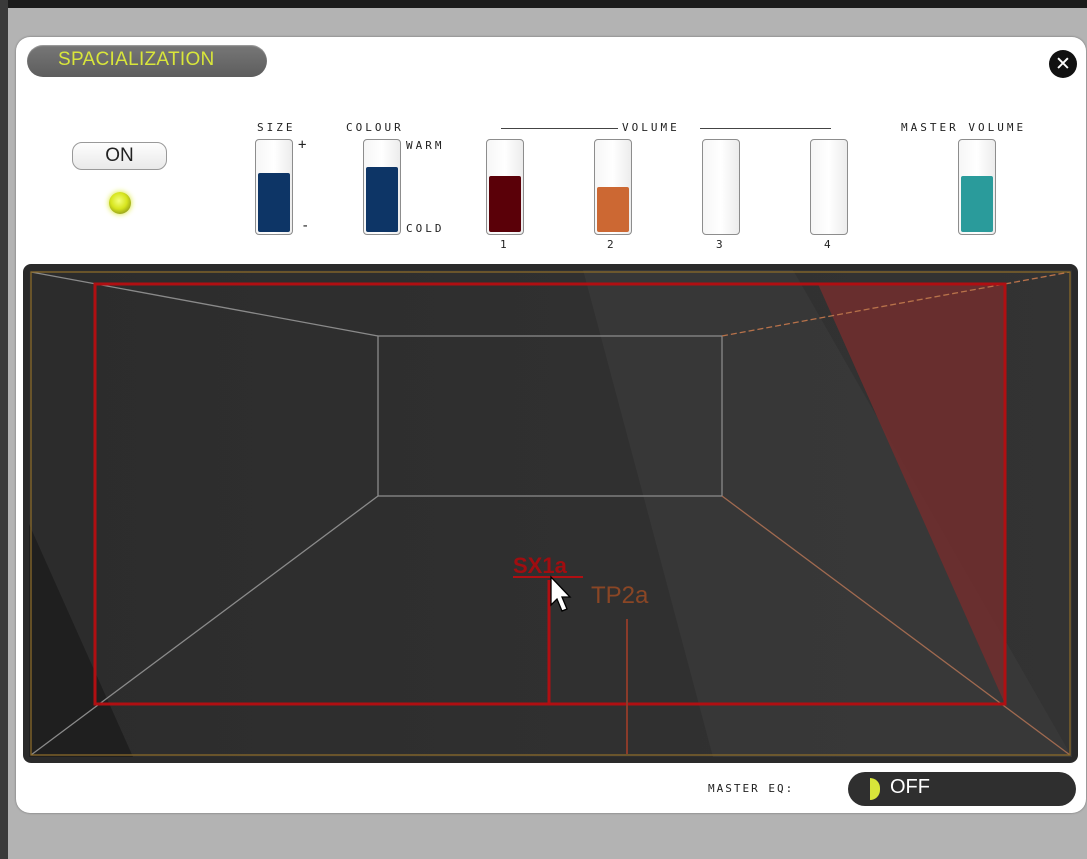 This screenshot has width=1087, height=859. Describe the element at coordinates (120, 203) in the screenshot. I see `power-led-indicator` at that location.